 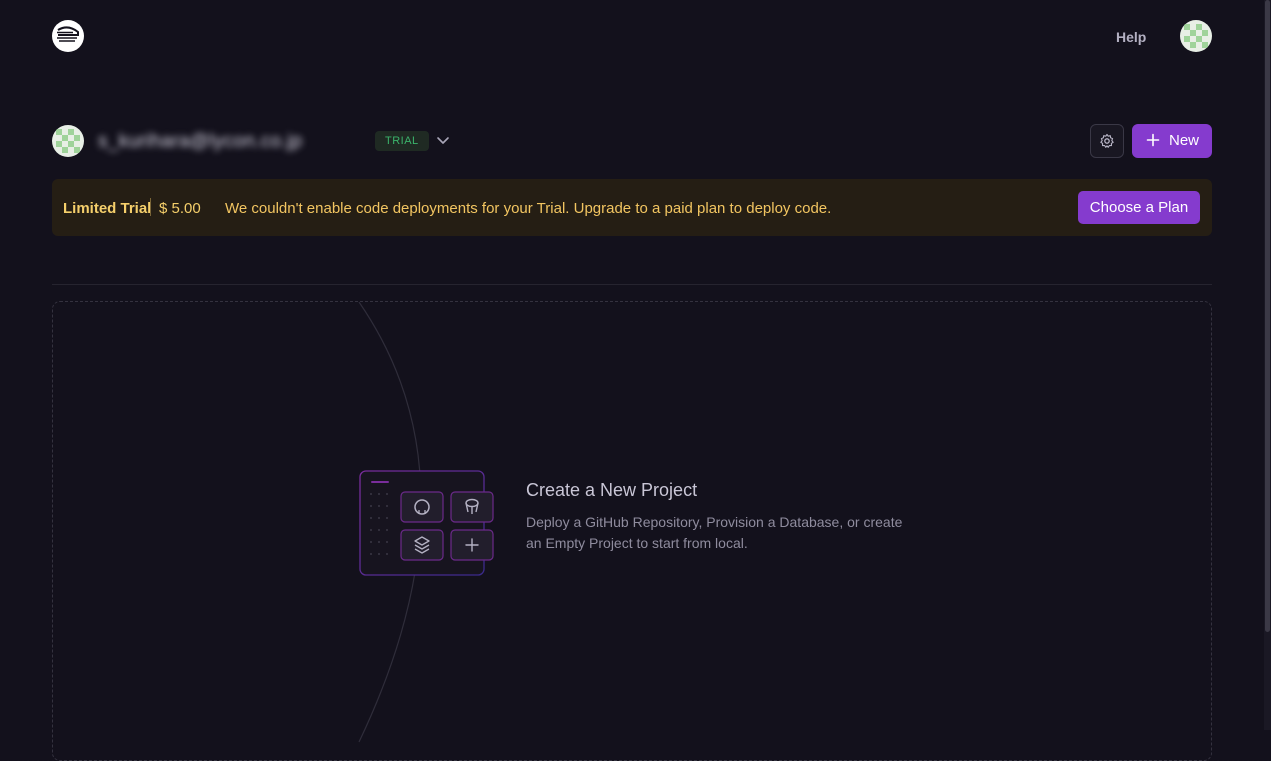 What do you see at coordinates (1184, 140) in the screenshot?
I see `new-button-label: New` at bounding box center [1184, 140].